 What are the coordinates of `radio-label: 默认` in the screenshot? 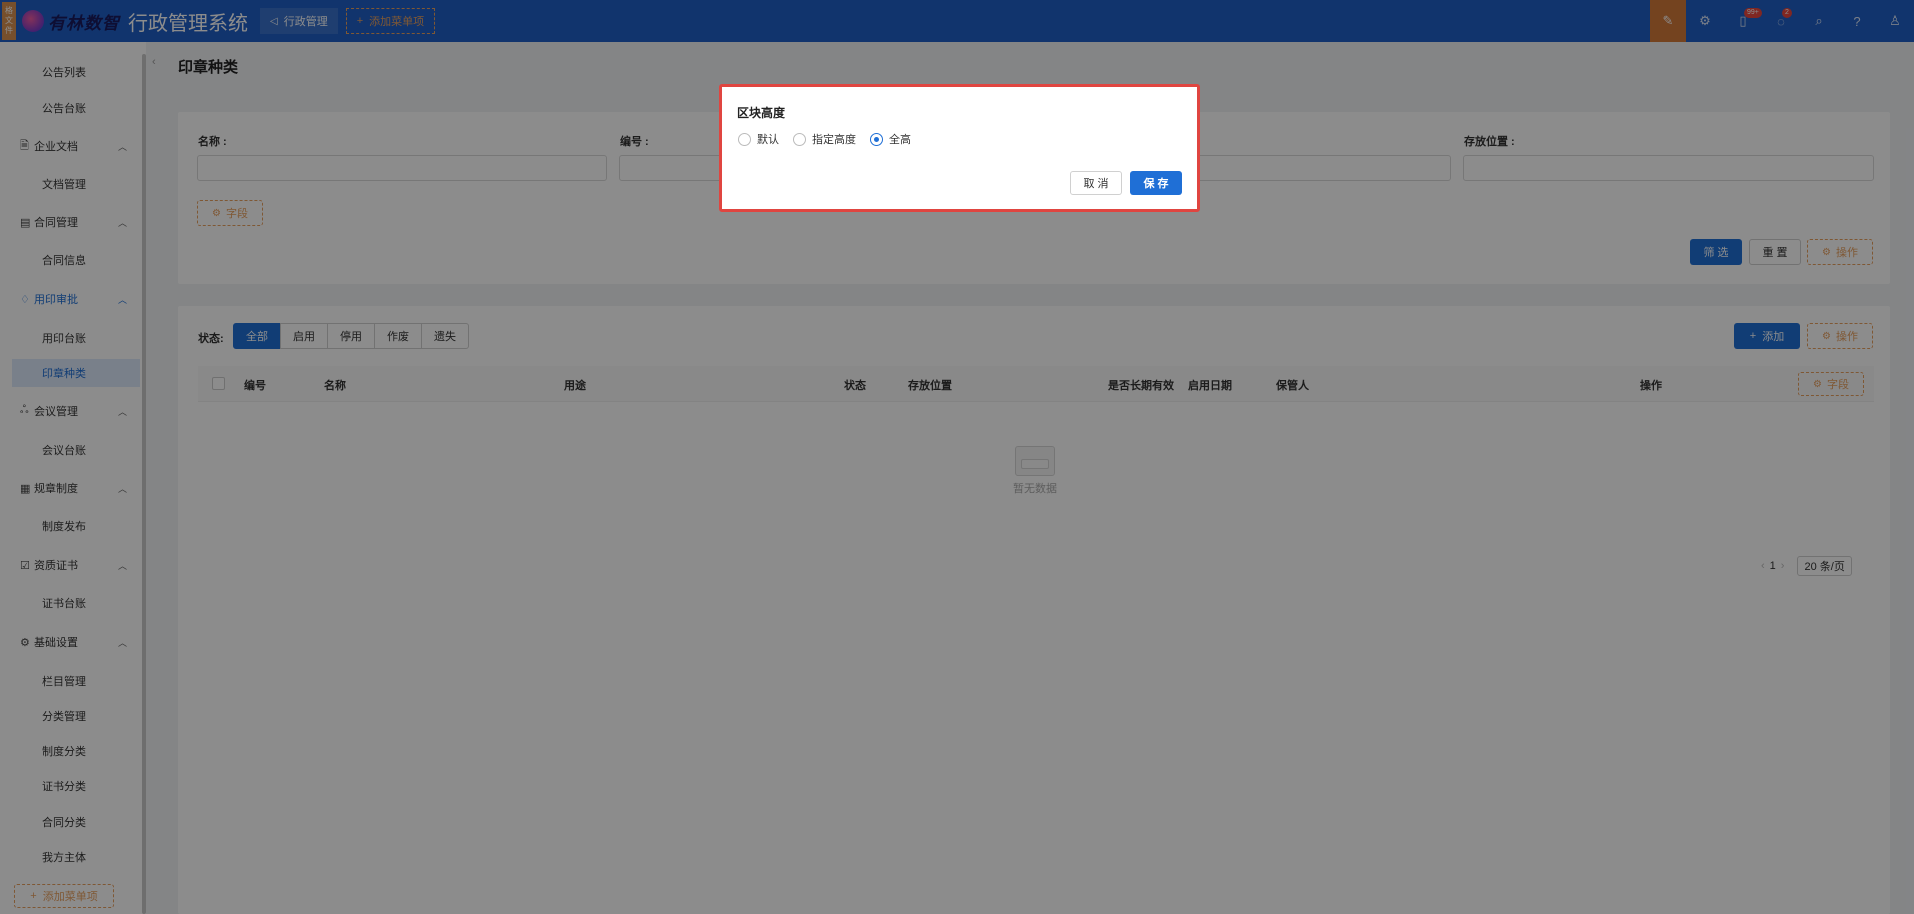 It's located at (768, 140).